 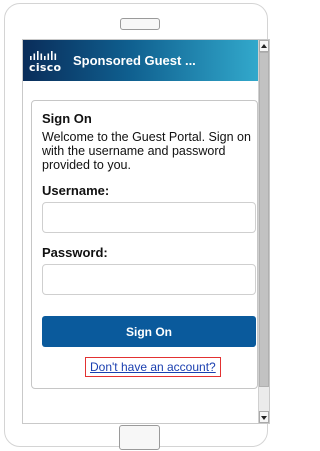 I want to click on sign-on-heading: Sign On, so click(x=67, y=118).